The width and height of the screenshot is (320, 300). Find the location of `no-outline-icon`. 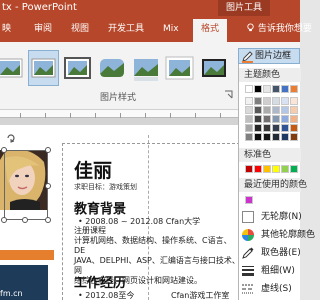

no-outline-icon is located at coordinates (248, 217).